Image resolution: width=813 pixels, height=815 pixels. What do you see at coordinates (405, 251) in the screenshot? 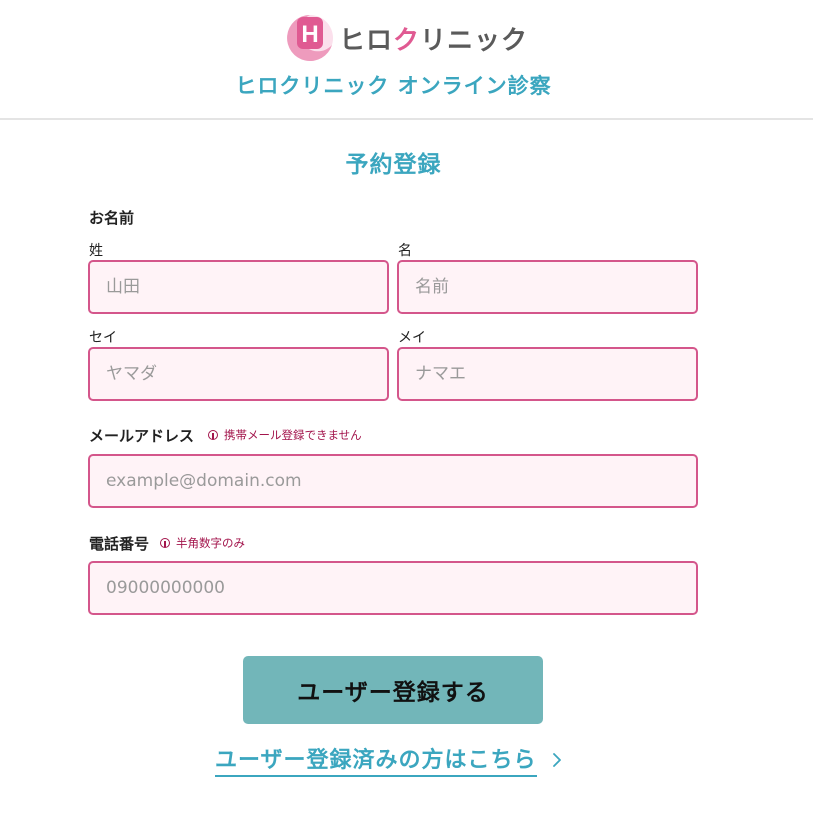
I see `first-name-label: 名` at bounding box center [405, 251].